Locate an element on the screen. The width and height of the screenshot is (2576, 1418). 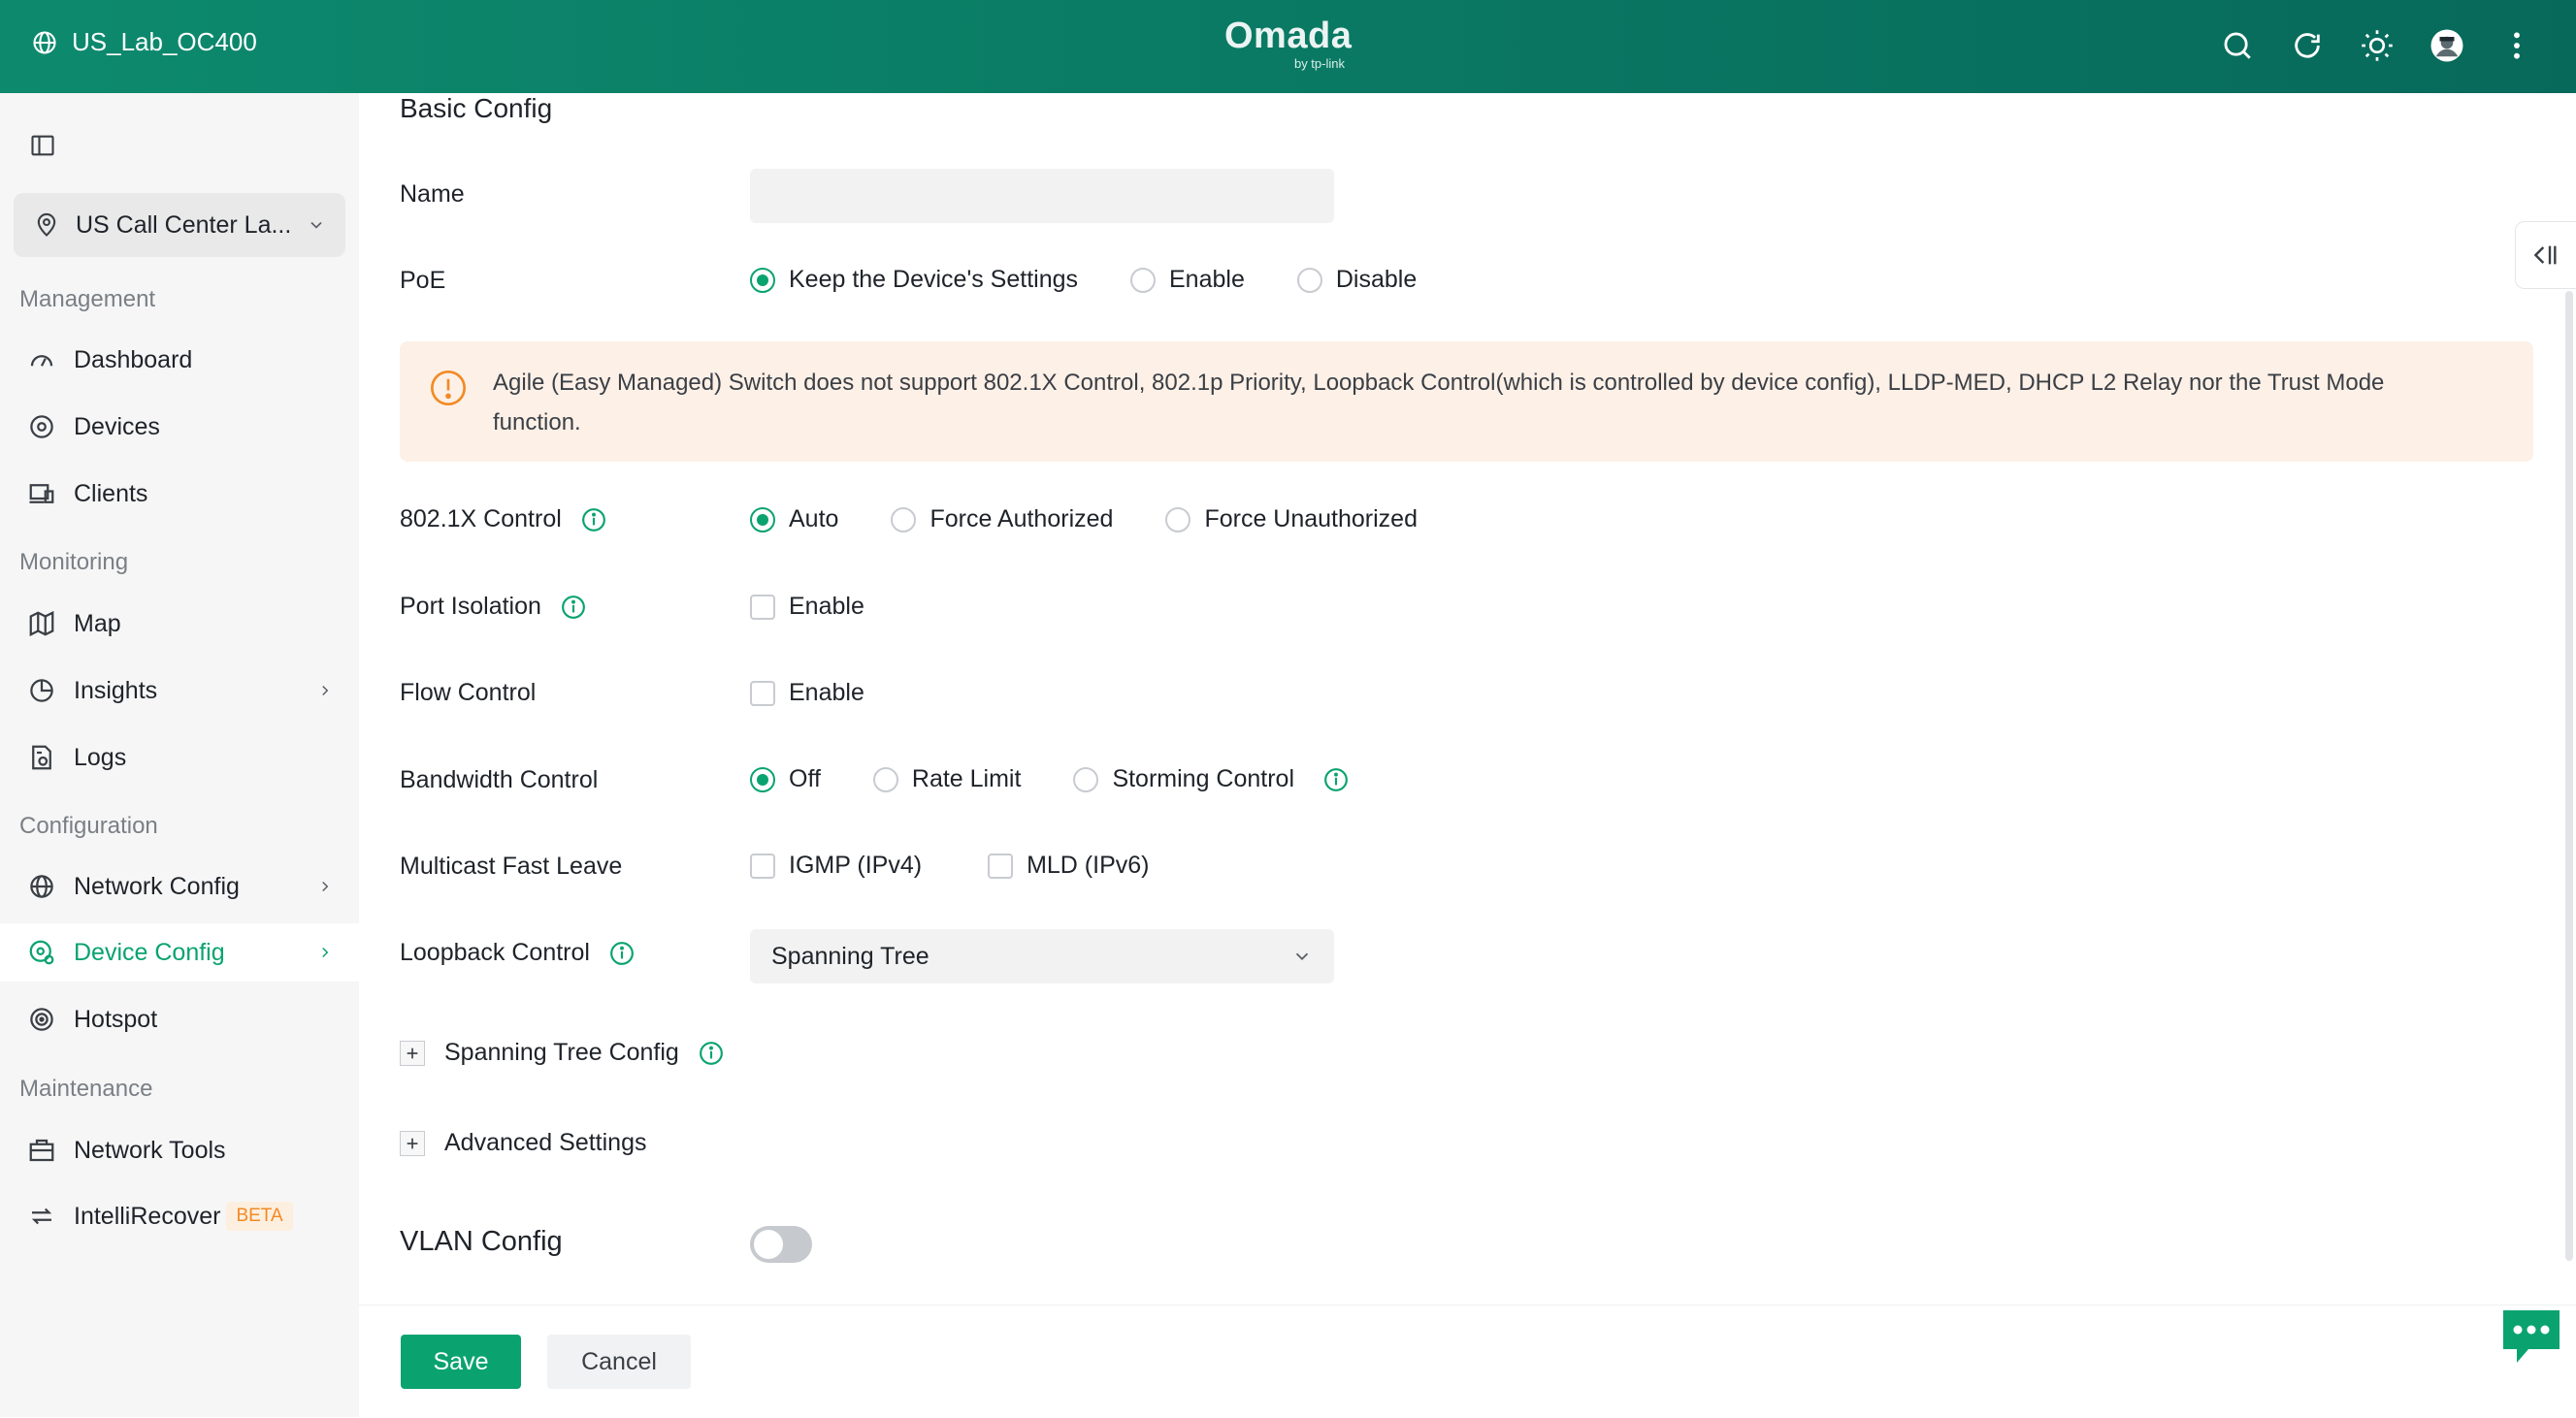
site-title: US_Lab_OC400 is located at coordinates (144, 42).